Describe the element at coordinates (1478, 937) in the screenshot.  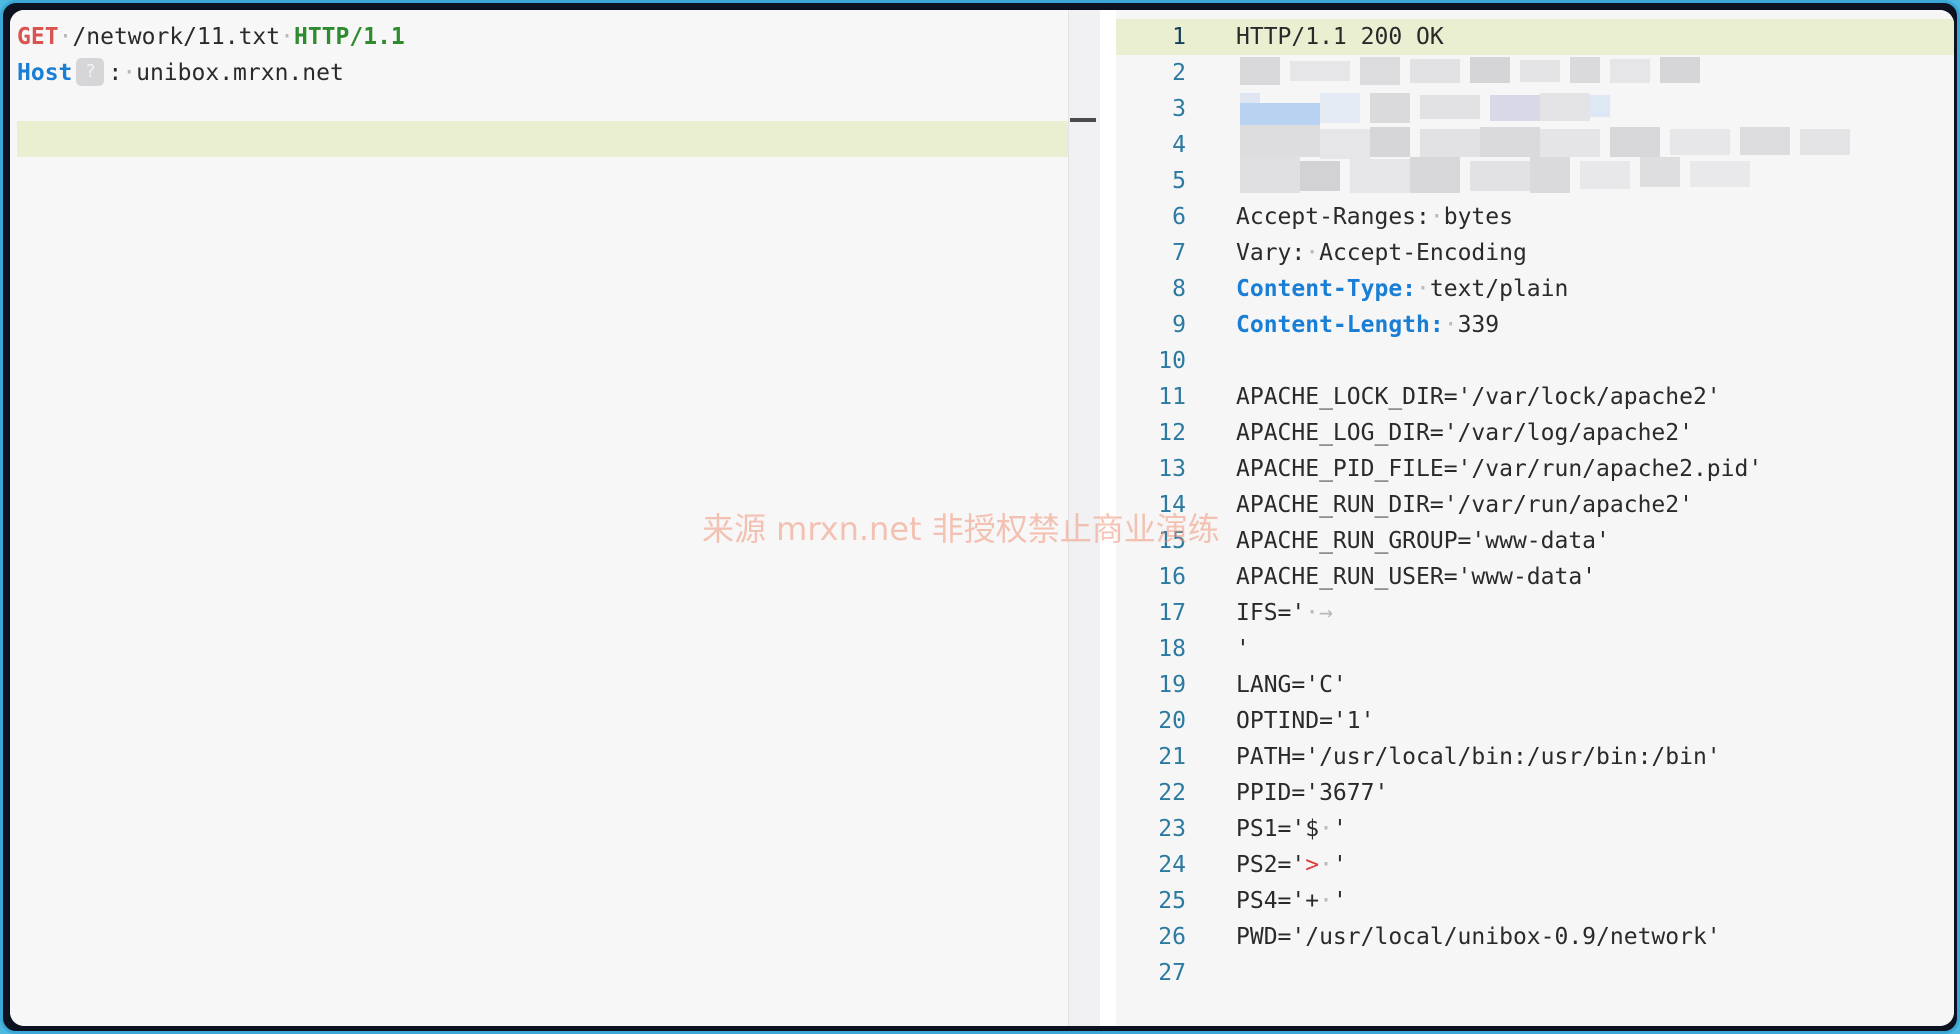
I see `body-line: PWD='/usr/local/unibox-0.9/network'` at that location.